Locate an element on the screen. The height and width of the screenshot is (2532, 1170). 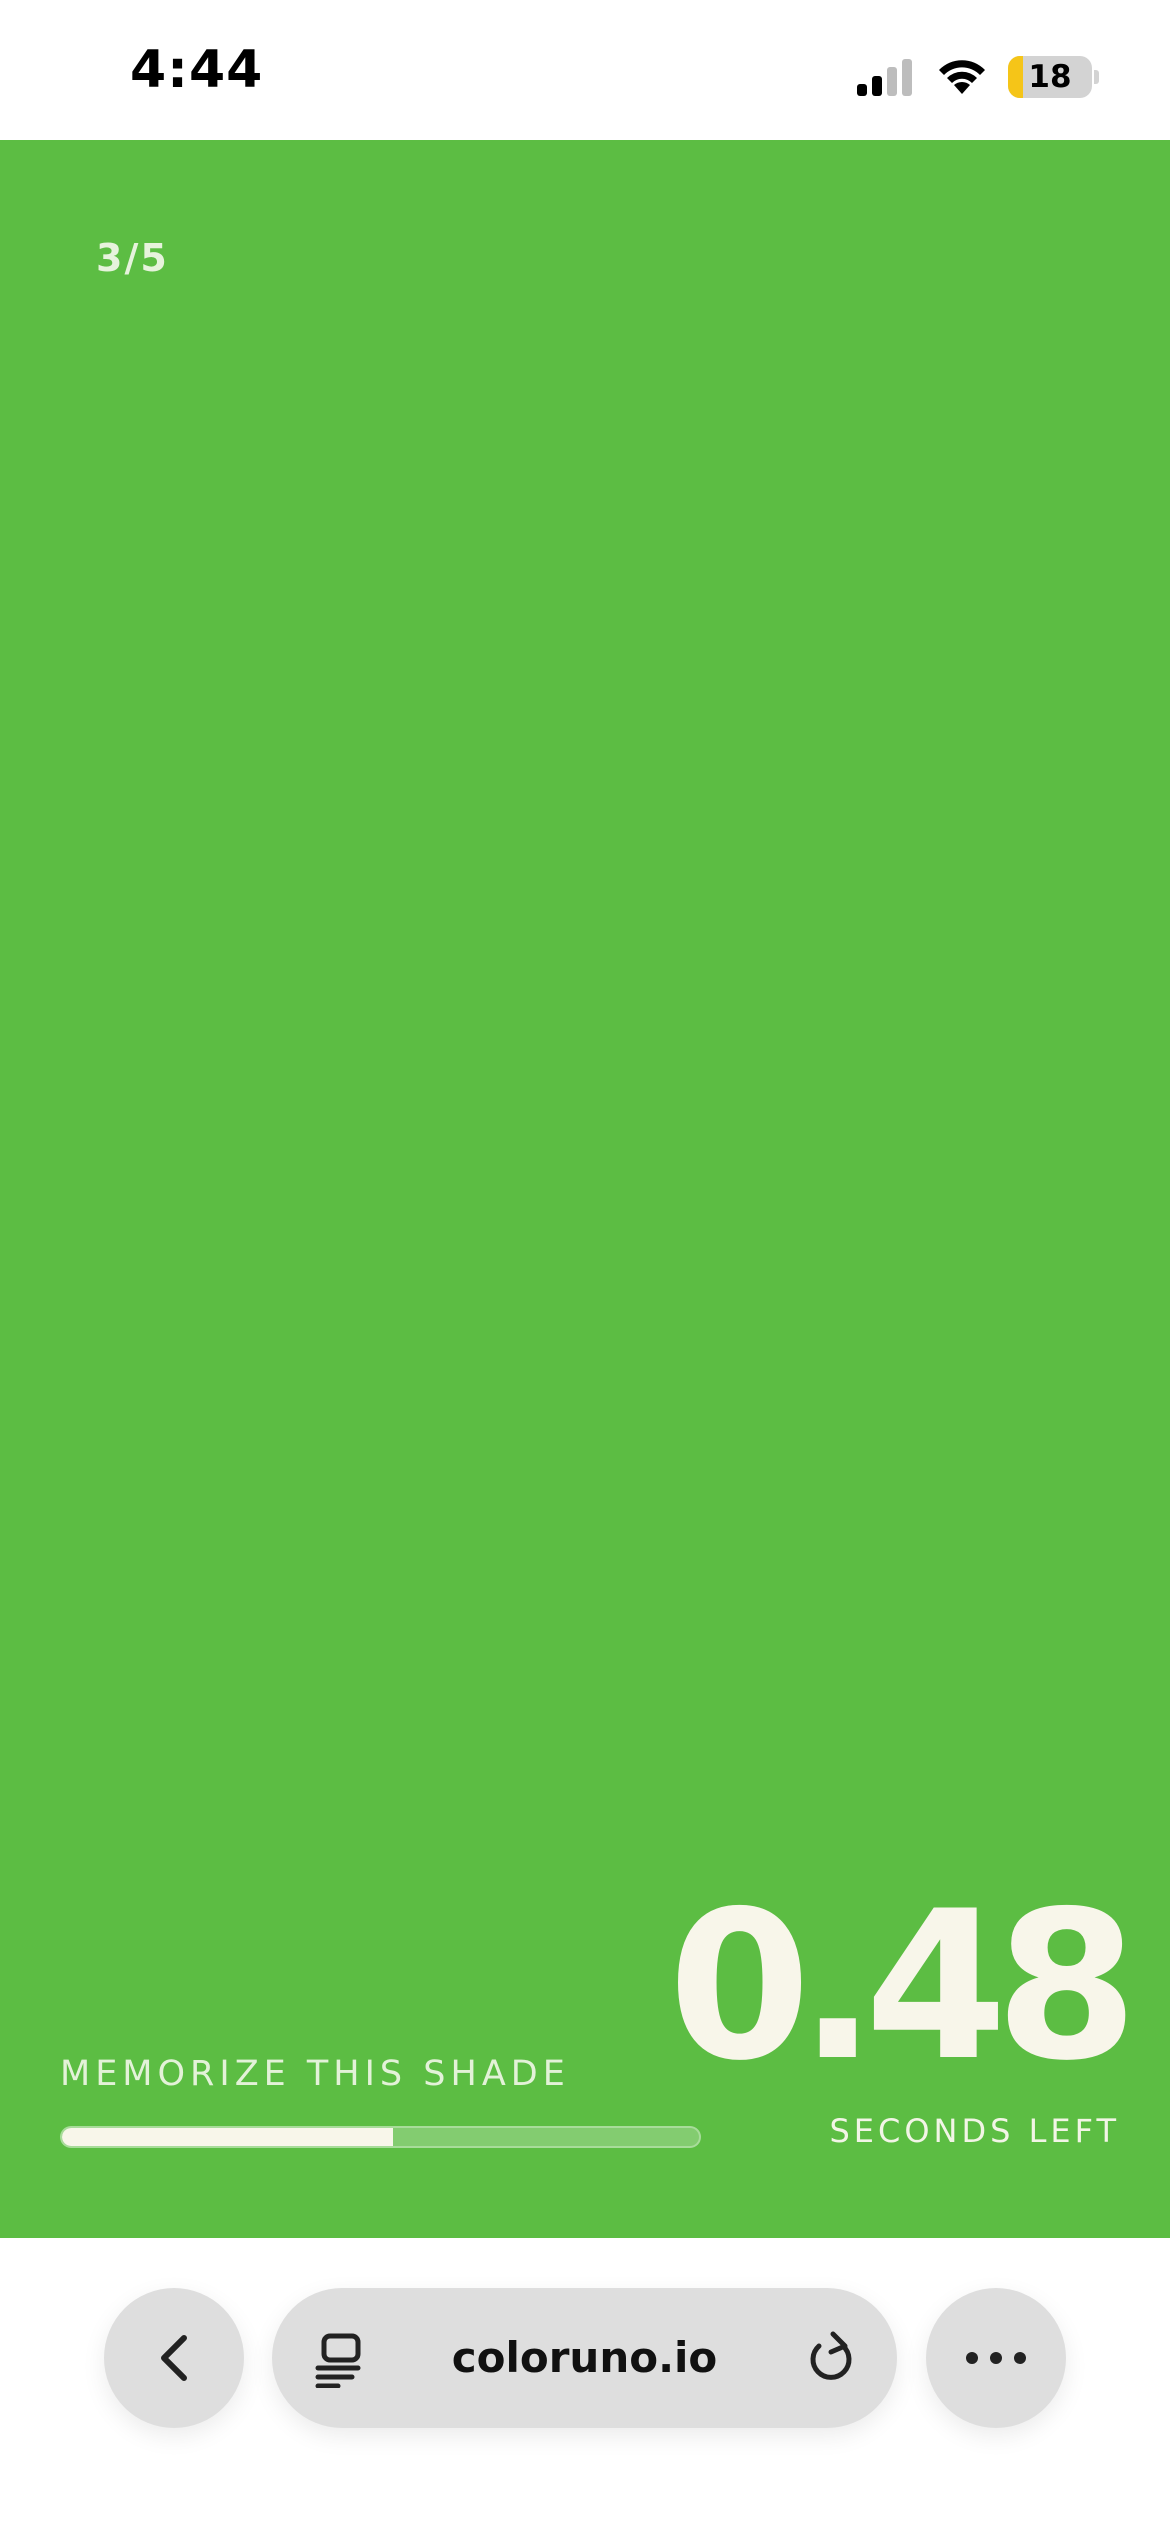
ellipsis-icon is located at coordinates (996, 2358).